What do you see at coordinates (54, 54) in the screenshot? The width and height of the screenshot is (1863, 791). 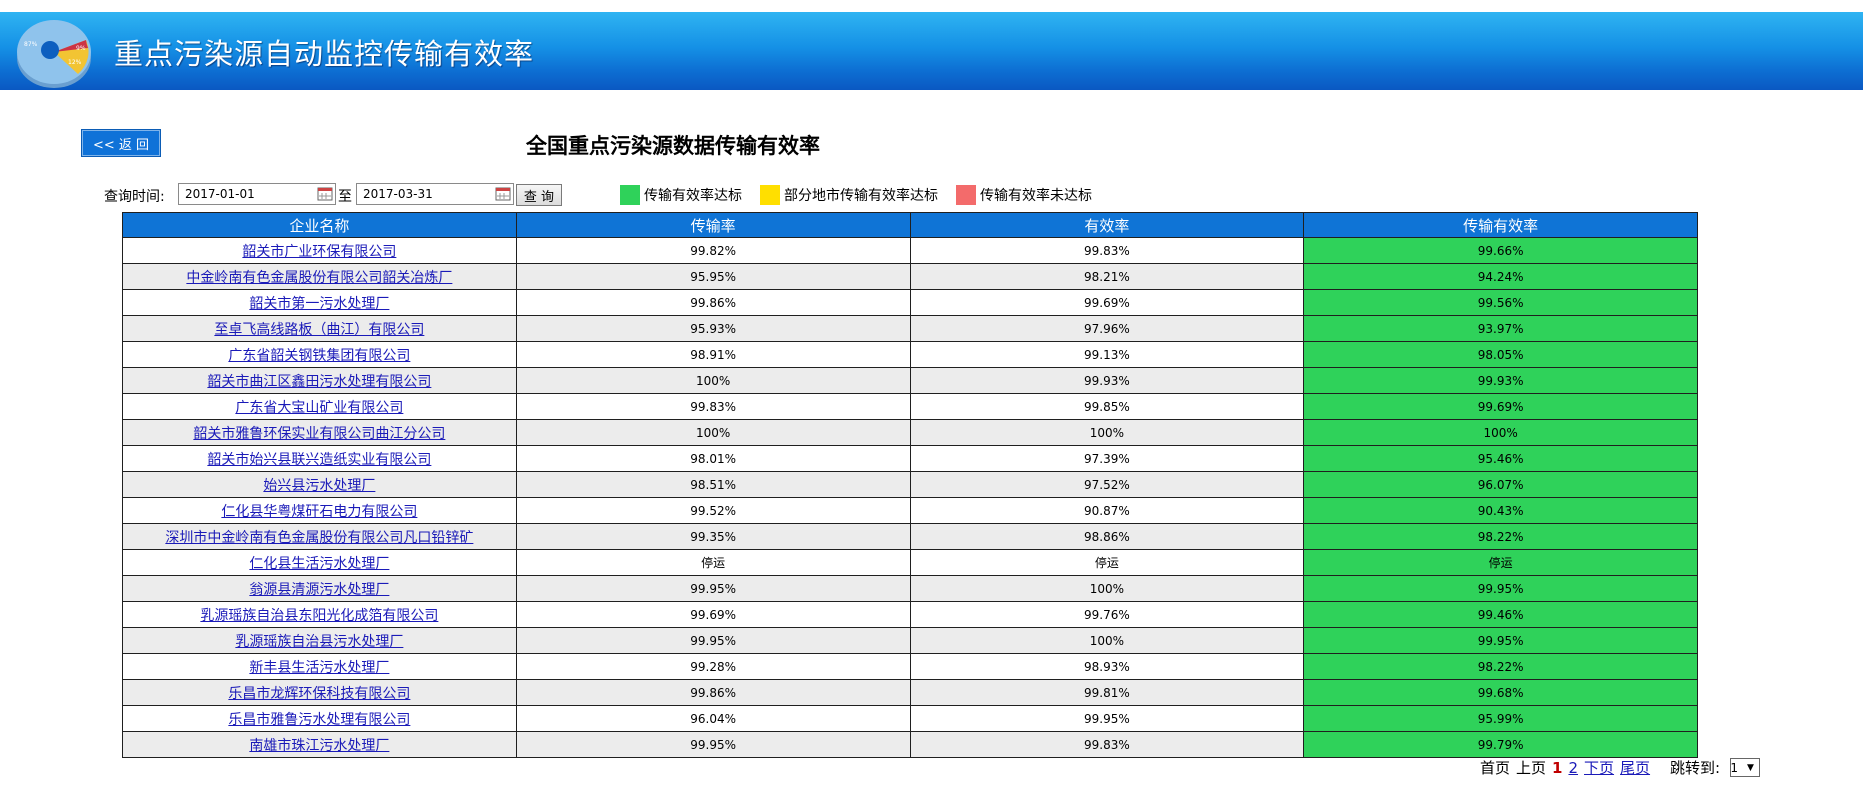 I see `pie-logo-icon: 87% 9% 12%` at bounding box center [54, 54].